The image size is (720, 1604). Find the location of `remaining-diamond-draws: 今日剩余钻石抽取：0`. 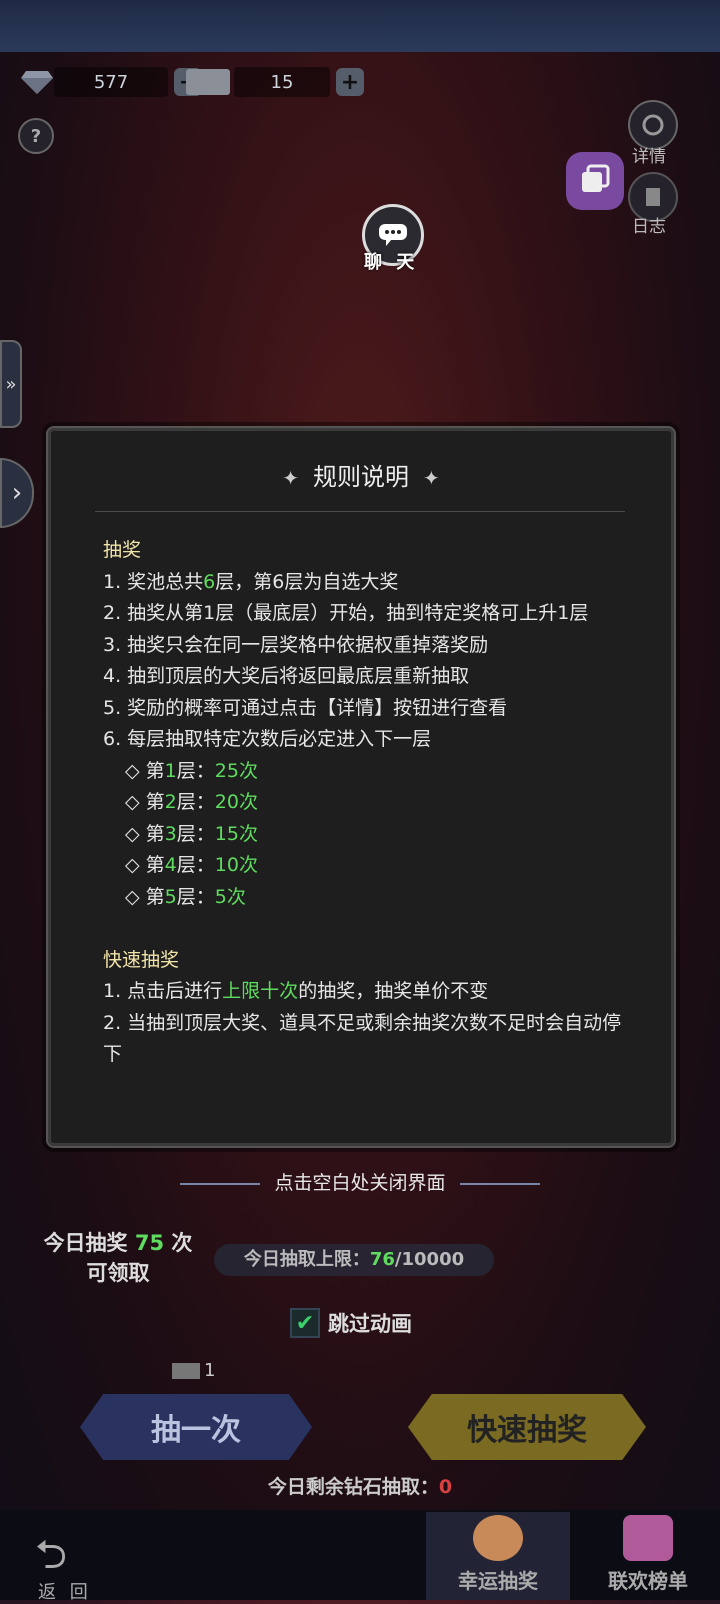

remaining-diamond-draws: 今日剩余钻石抽取：0 is located at coordinates (360, 1487).